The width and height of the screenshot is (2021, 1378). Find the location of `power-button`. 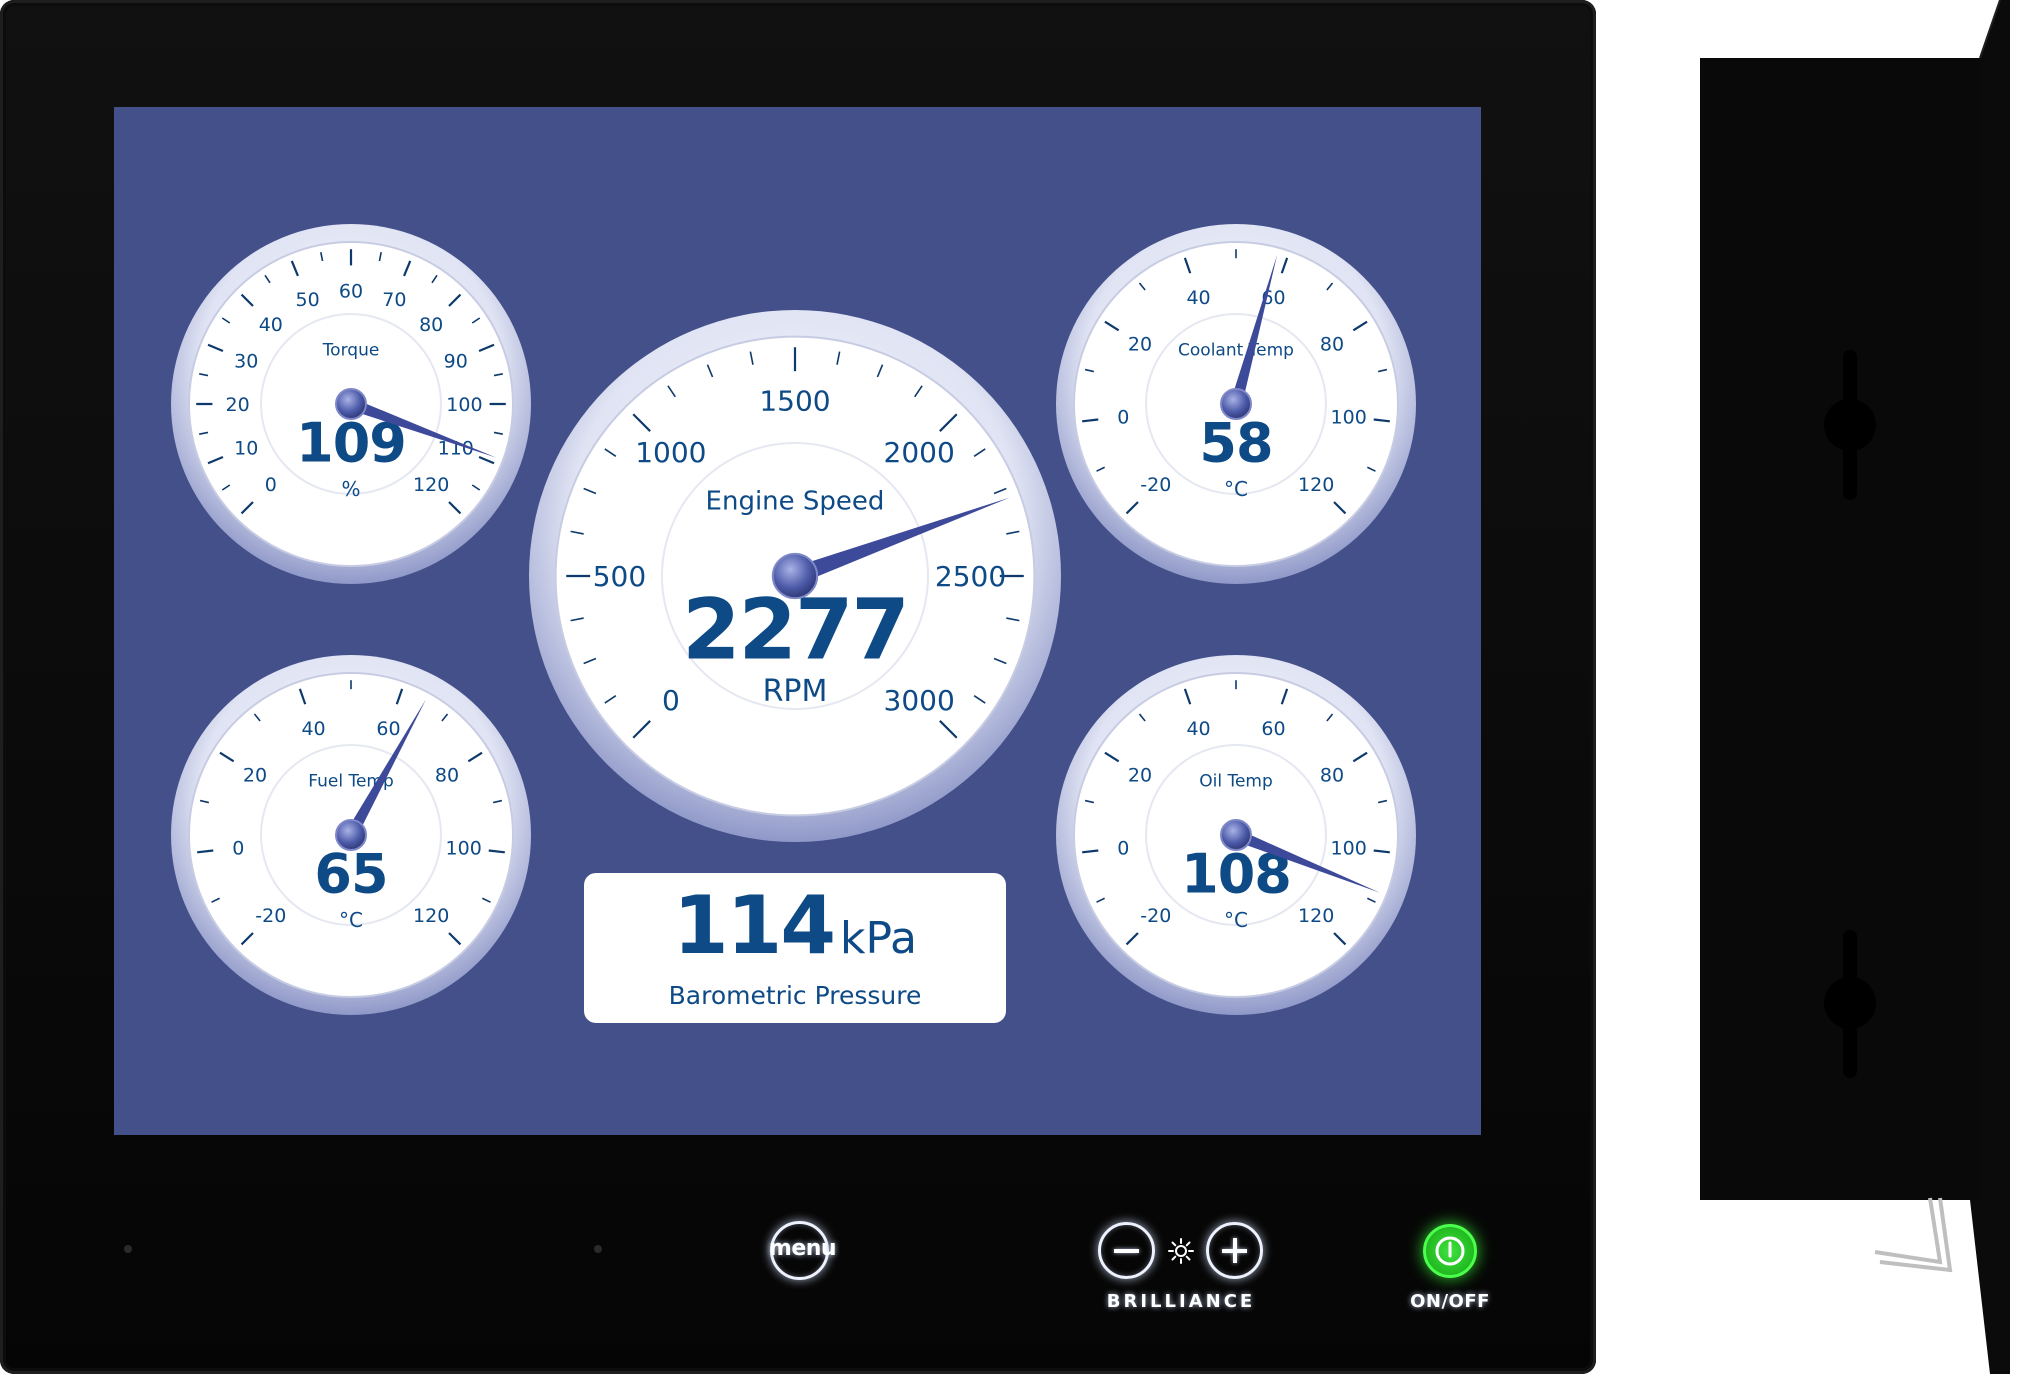

power-button is located at coordinates (1450, 1251).